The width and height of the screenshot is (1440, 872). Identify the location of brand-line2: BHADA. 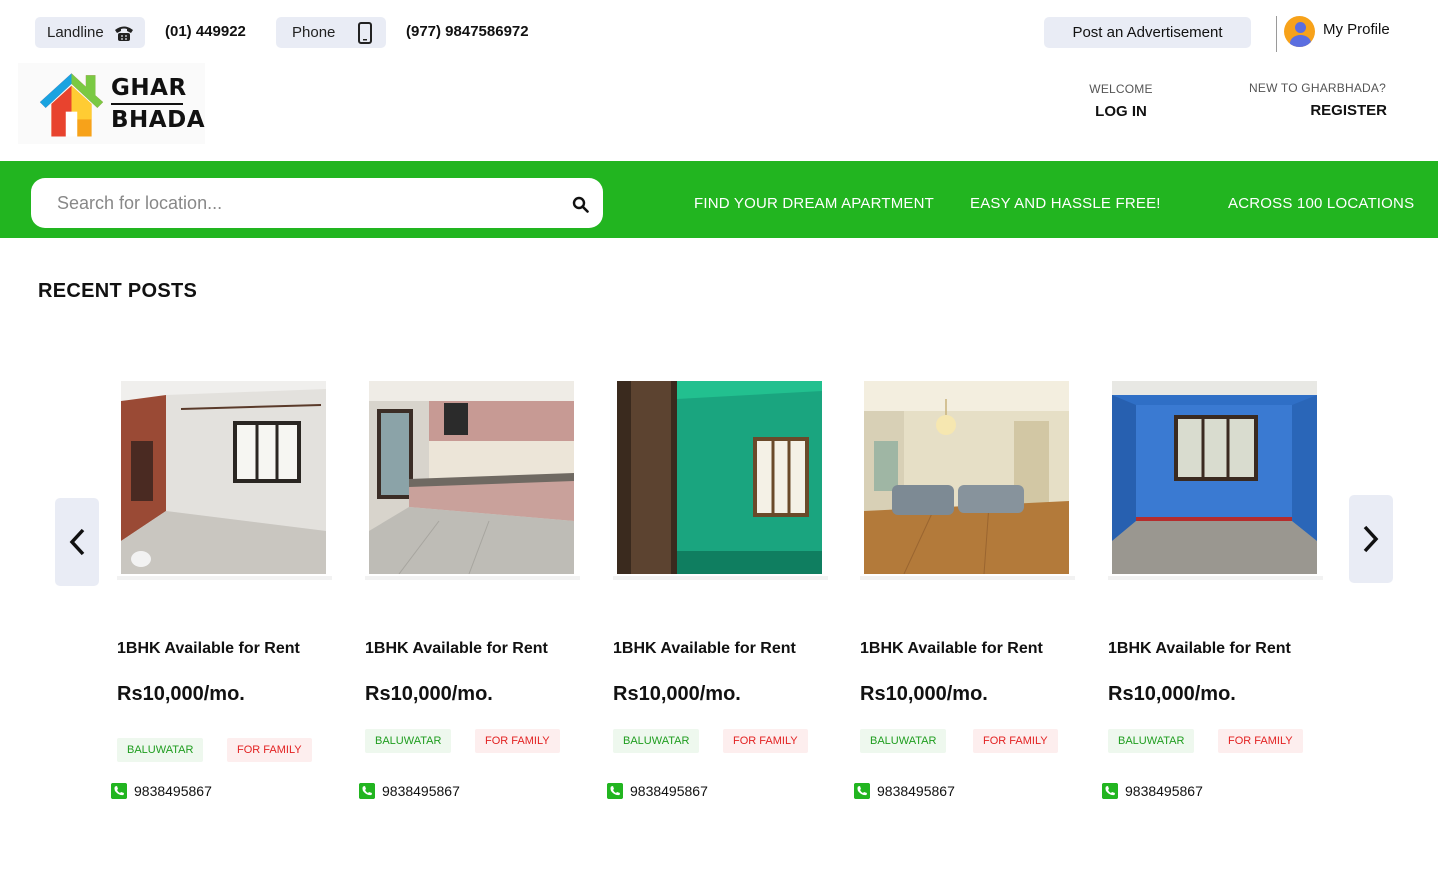
(158, 119).